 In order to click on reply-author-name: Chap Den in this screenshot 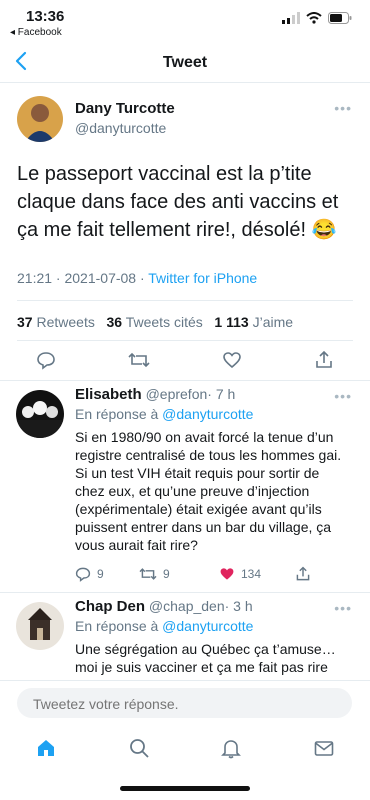, I will do `click(110, 606)`.